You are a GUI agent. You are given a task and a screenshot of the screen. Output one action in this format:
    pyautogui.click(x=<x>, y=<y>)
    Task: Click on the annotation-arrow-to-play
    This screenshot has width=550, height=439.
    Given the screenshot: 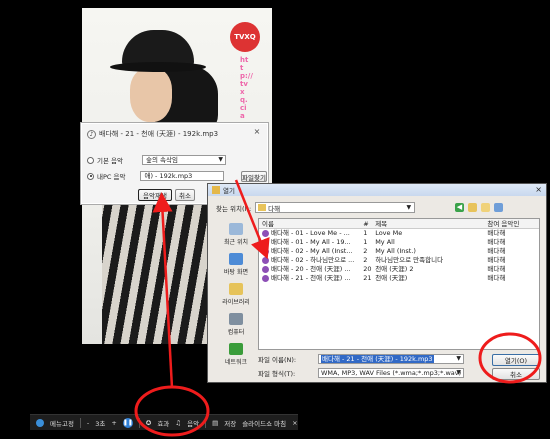 What is the action you would take?
    pyautogui.click(x=163, y=290)
    